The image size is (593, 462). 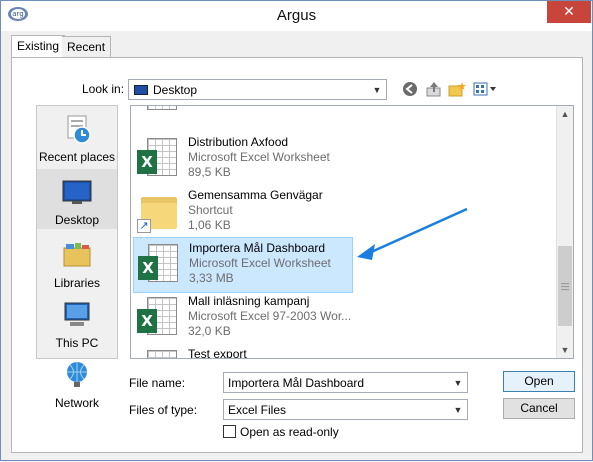 What do you see at coordinates (163, 410) in the screenshot?
I see `filetype-label: Files of type:` at bounding box center [163, 410].